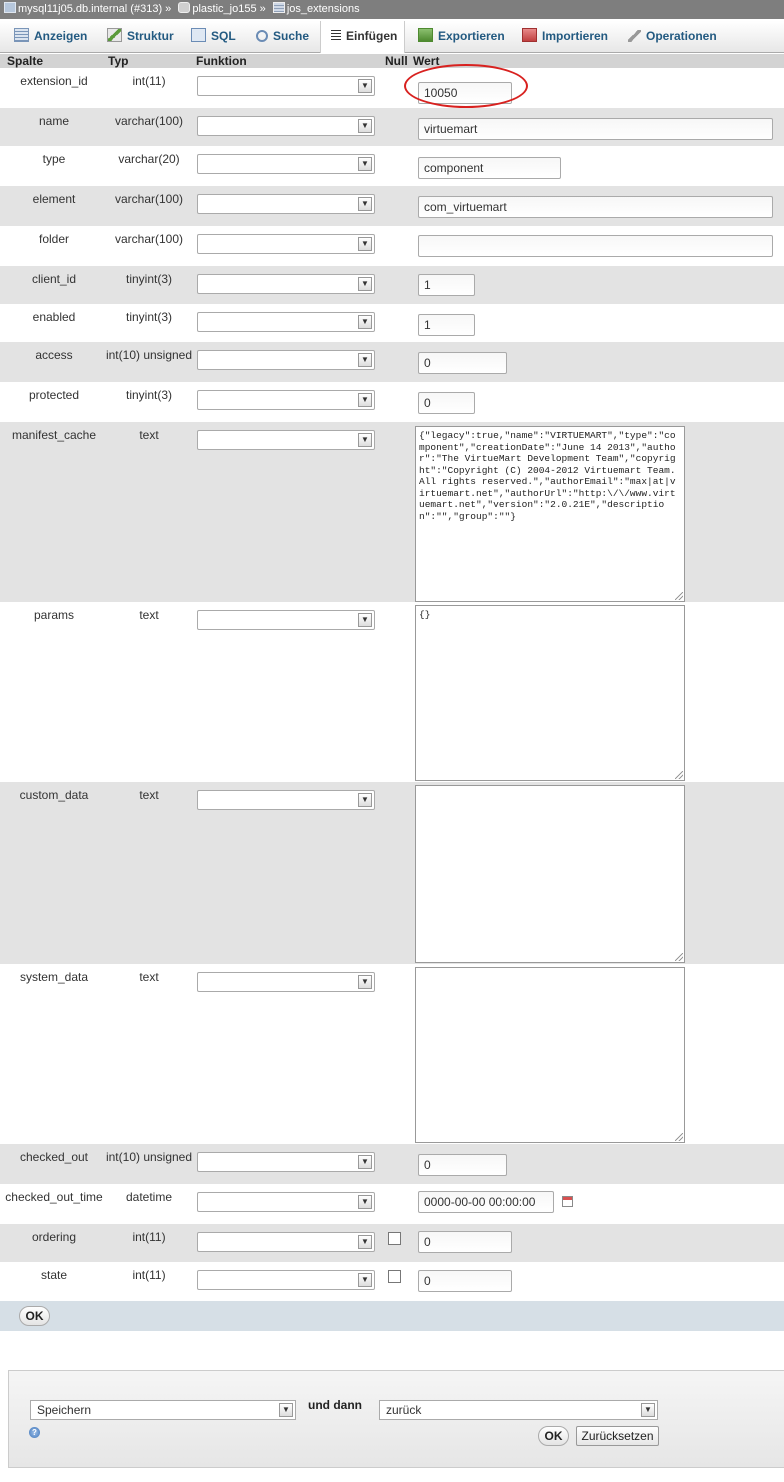 The height and width of the screenshot is (1482, 784). What do you see at coordinates (184, 7) in the screenshot?
I see `database-icon` at bounding box center [184, 7].